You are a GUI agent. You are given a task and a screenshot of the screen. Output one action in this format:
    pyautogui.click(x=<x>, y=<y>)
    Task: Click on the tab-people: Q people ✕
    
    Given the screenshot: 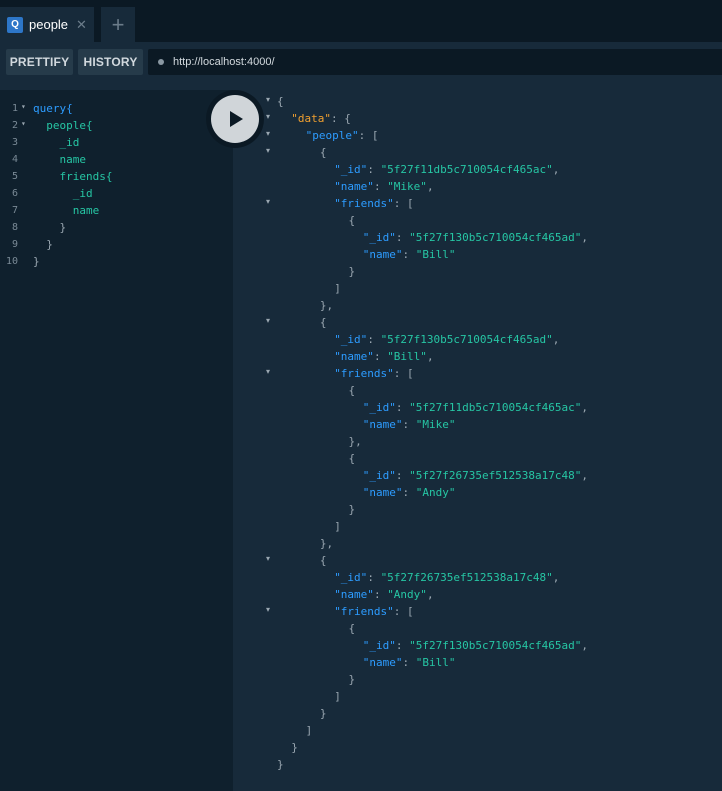 What is the action you would take?
    pyautogui.click(x=47, y=24)
    